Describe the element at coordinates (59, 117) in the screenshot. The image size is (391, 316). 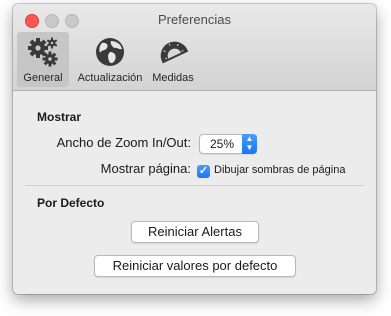
I see `section-mostrar-title: Mostrar` at that location.